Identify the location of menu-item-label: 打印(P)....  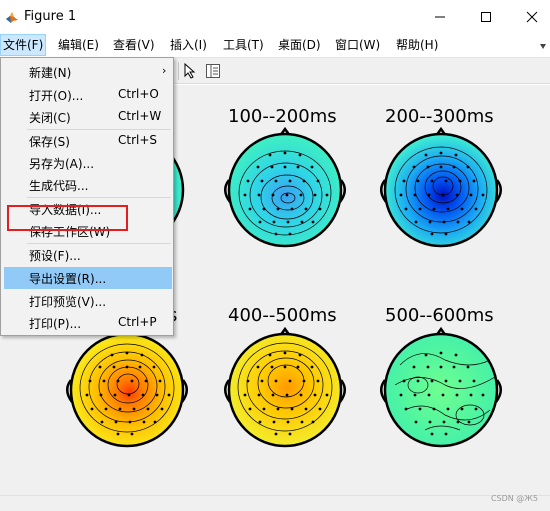
(55, 324).